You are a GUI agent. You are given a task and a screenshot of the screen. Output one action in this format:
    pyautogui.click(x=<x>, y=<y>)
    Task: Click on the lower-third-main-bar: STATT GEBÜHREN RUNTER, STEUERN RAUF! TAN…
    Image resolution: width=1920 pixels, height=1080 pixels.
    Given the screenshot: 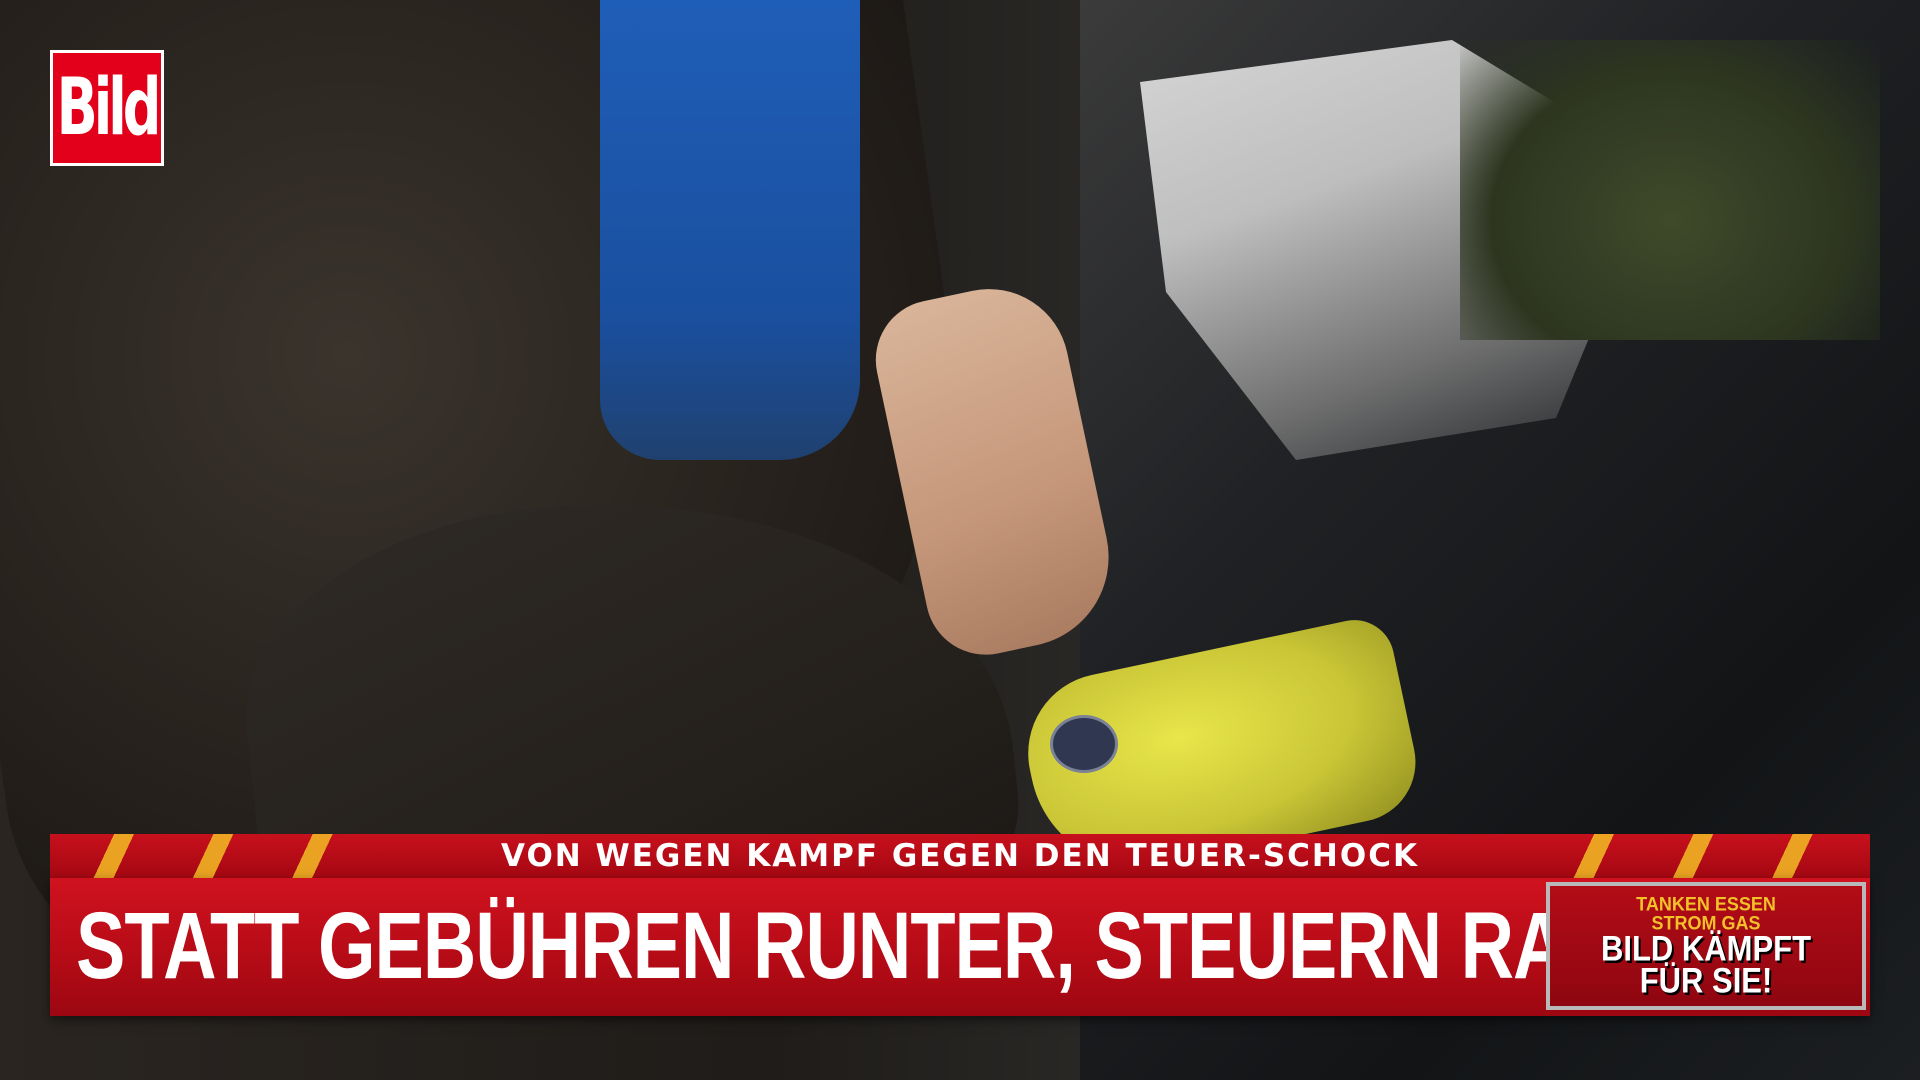 What is the action you would take?
    pyautogui.click(x=960, y=947)
    